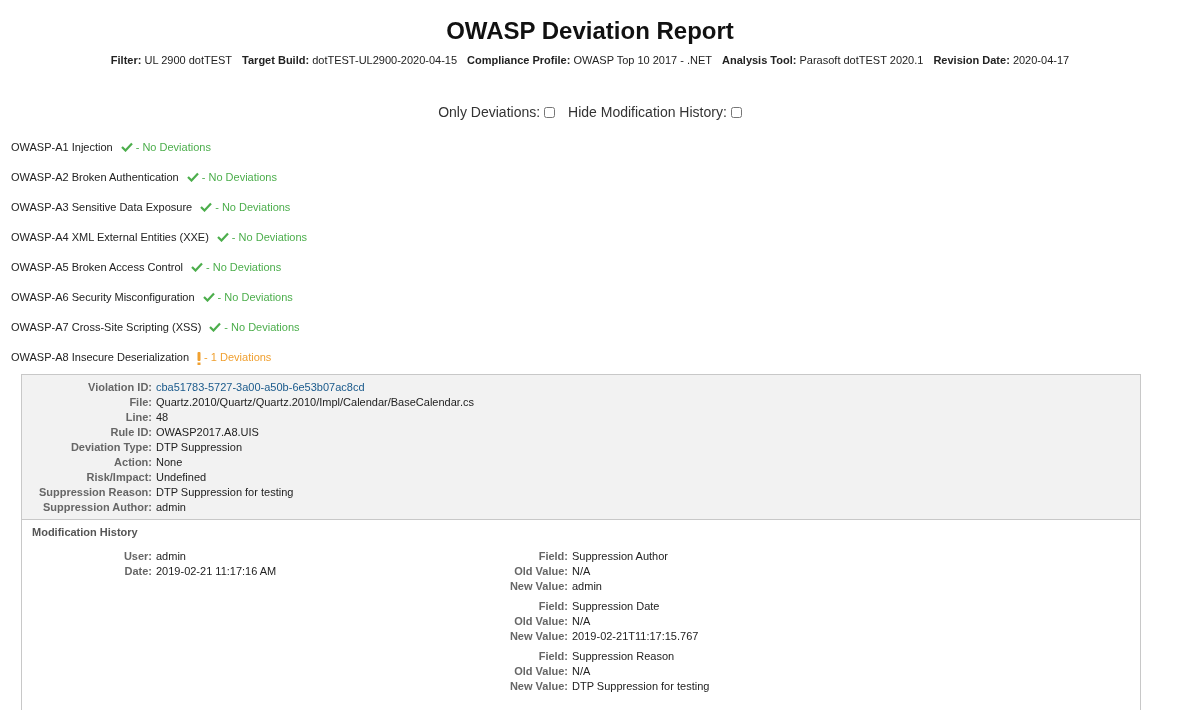  What do you see at coordinates (315, 402) in the screenshot?
I see `field-value: Quartz.2010/Quartz/Quartz.2010/Impl/Calendar/BaseCalendar.cs` at bounding box center [315, 402].